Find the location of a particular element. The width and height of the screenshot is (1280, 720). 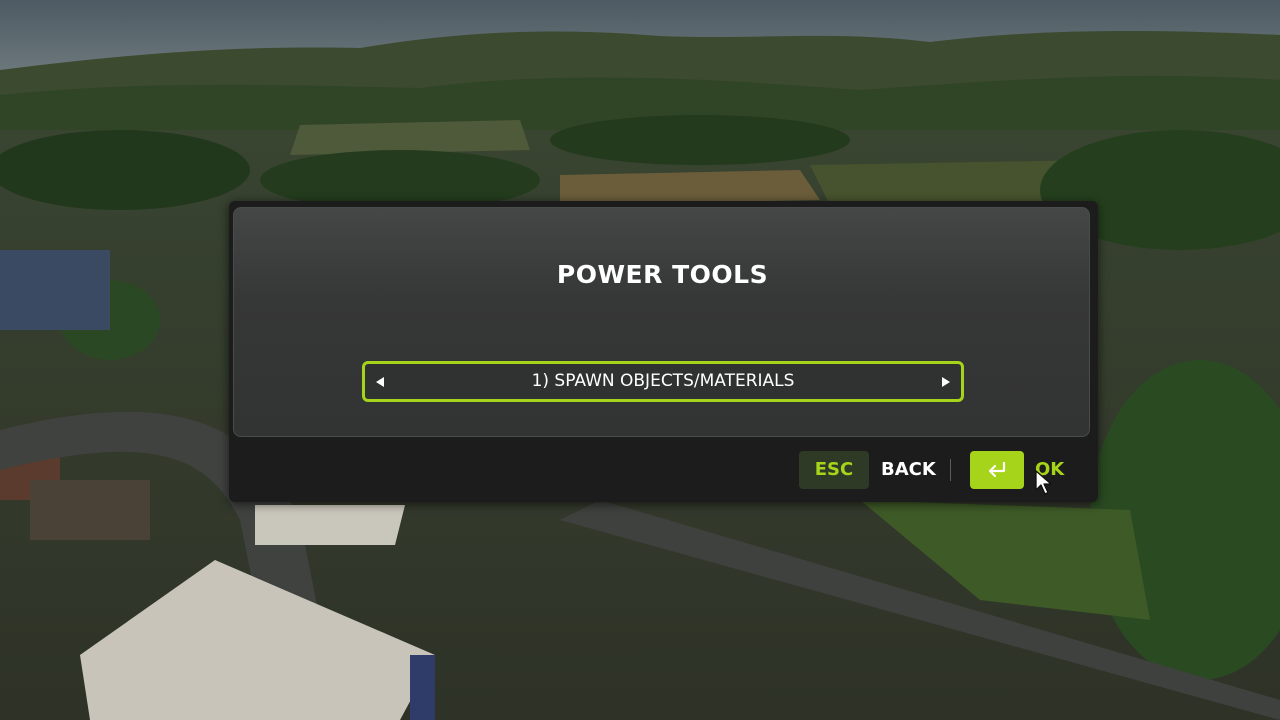

selector-value: 1) SPAWN OBJECTS/MATERIALS is located at coordinates (663, 381).